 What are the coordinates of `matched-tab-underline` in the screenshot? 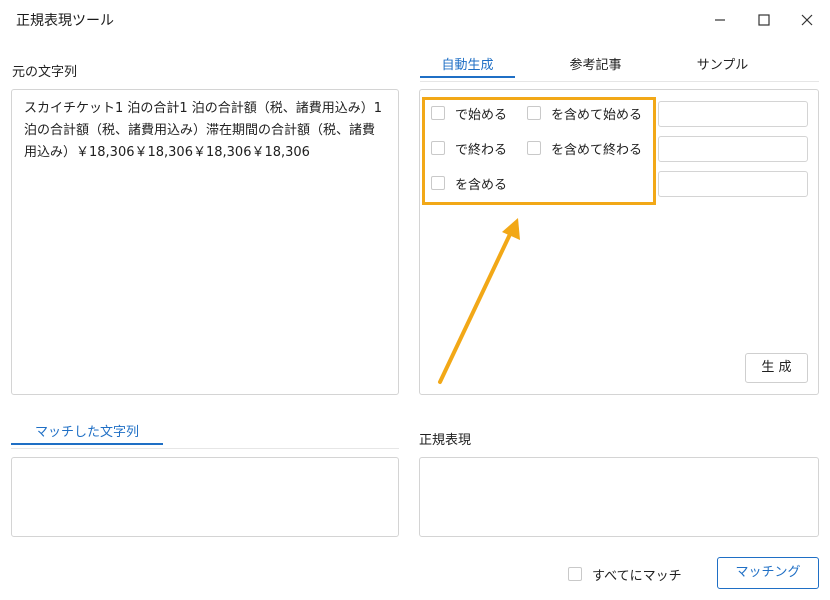 It's located at (87, 444).